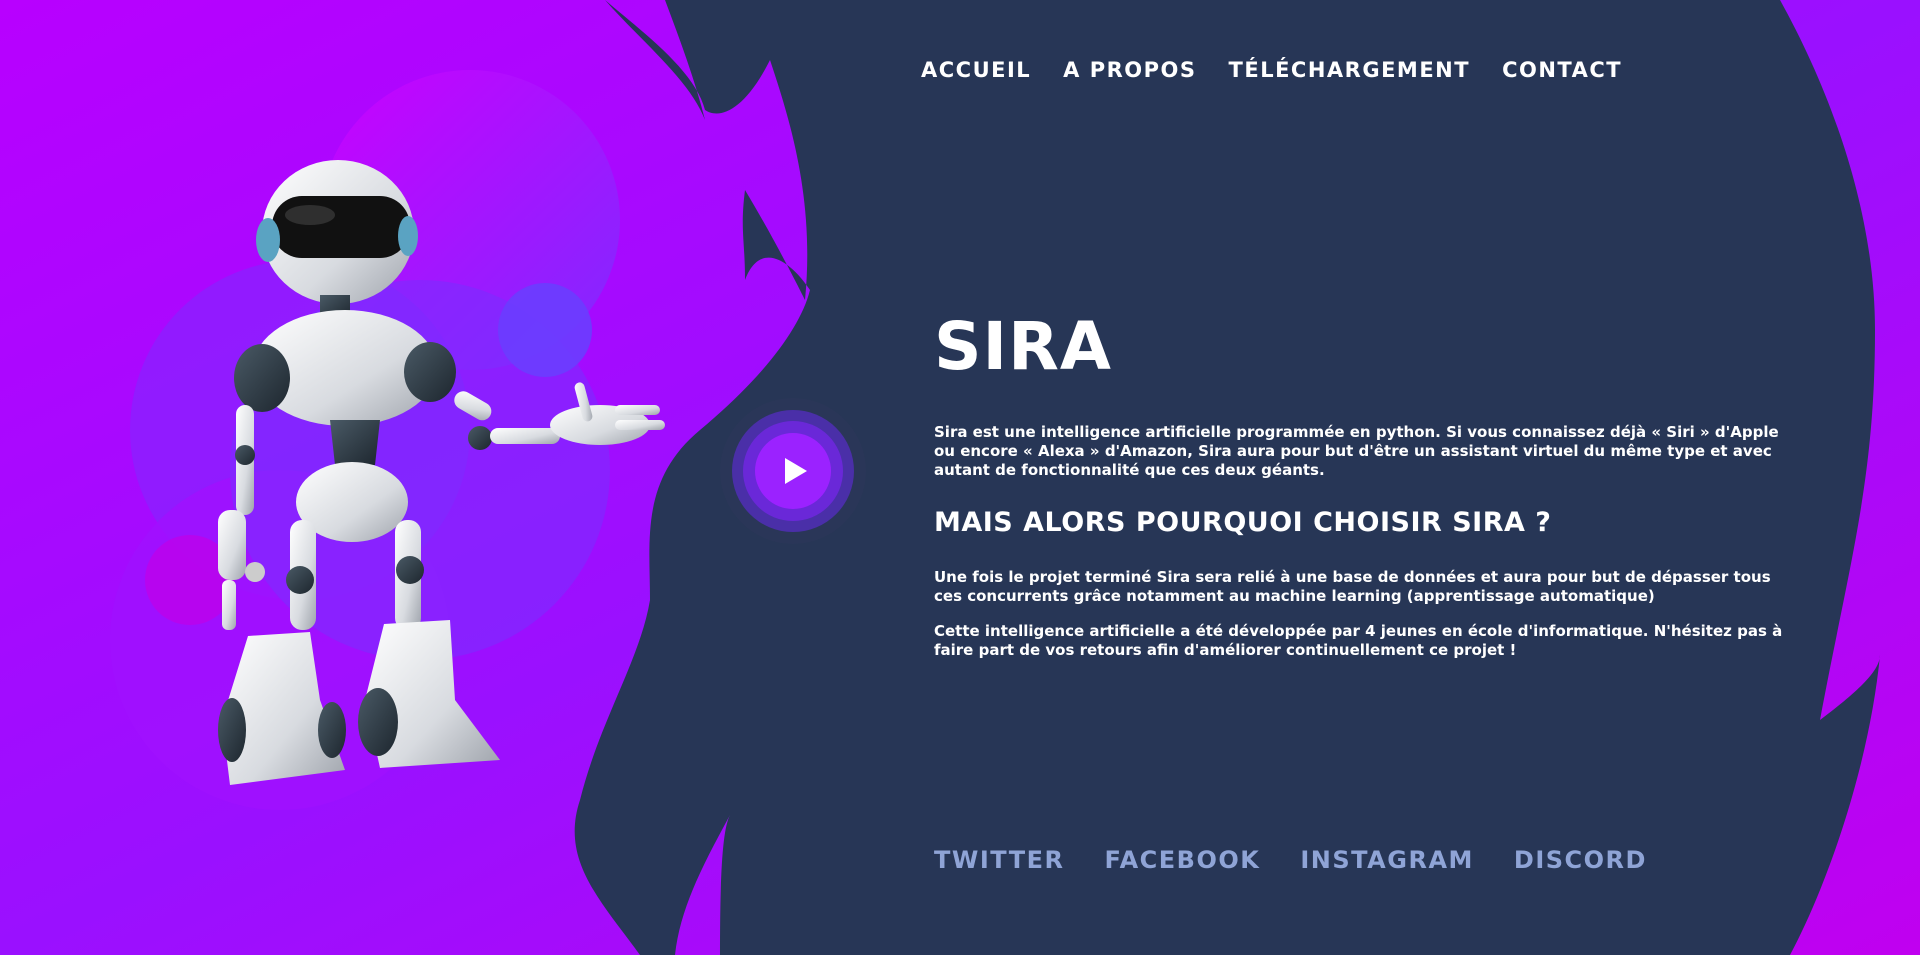  What do you see at coordinates (1129, 70) in the screenshot?
I see `nav-item-a-propos: A PROPOS` at bounding box center [1129, 70].